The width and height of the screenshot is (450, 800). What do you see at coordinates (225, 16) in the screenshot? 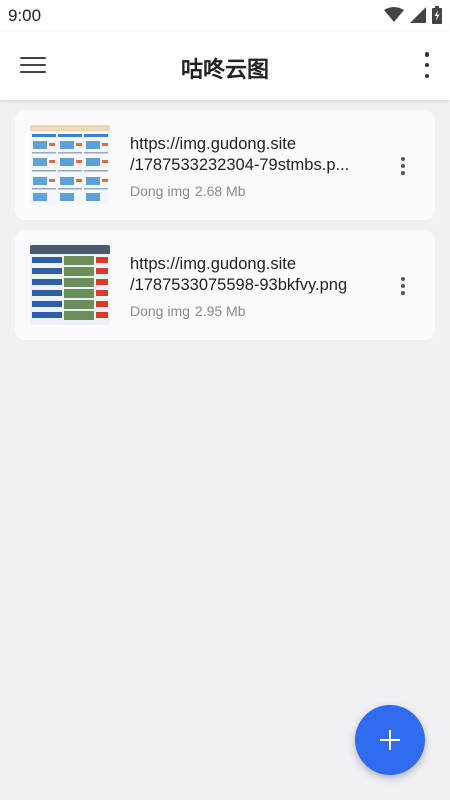
I see `status-bar: 9:00` at bounding box center [225, 16].